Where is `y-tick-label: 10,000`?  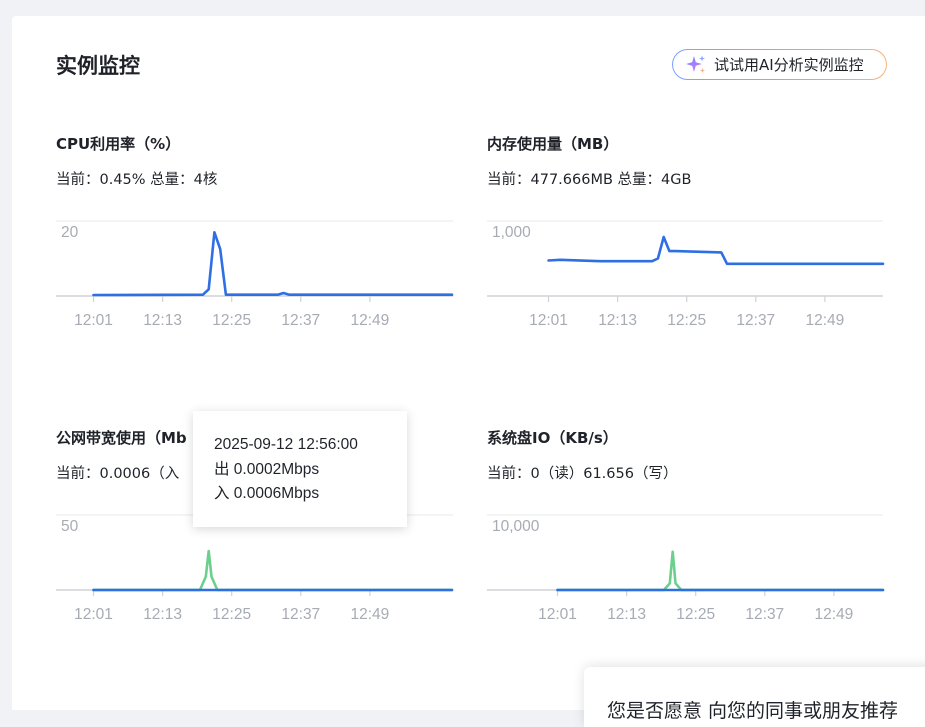 y-tick-label: 10,000 is located at coordinates (516, 526).